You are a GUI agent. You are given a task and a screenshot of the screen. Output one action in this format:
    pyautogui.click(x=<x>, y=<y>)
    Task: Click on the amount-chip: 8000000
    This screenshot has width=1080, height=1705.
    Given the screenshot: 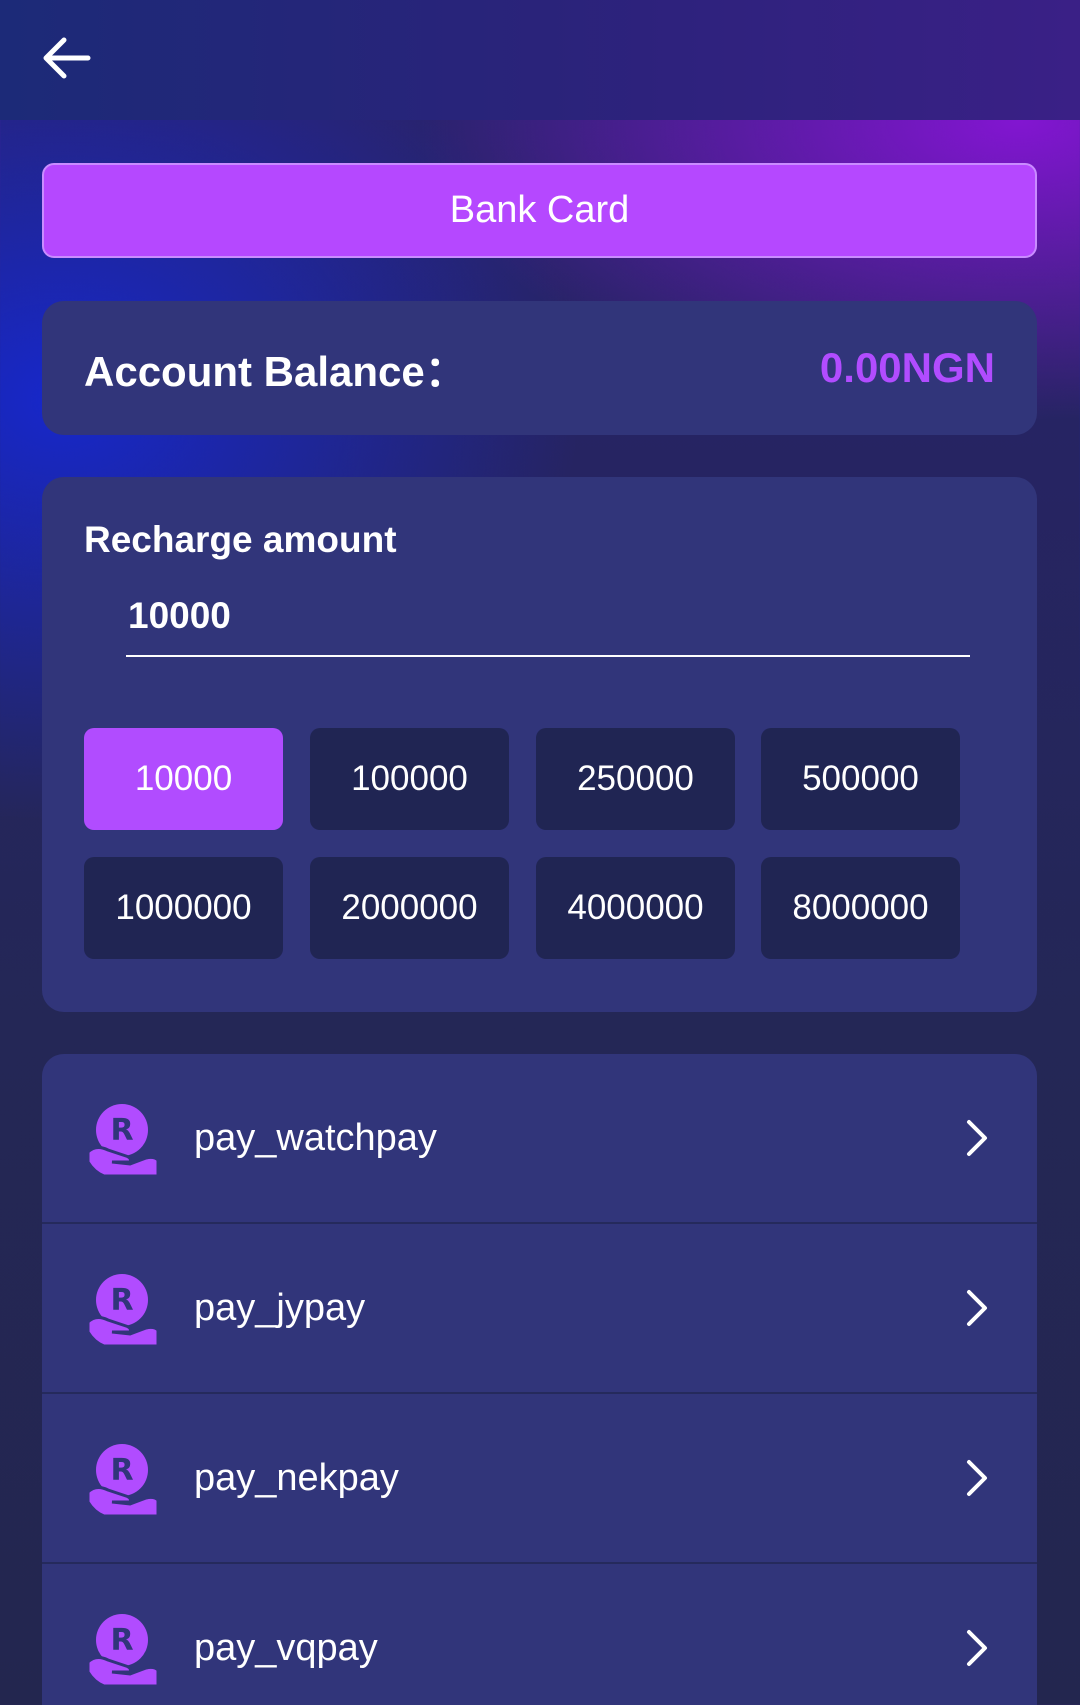 What is the action you would take?
    pyautogui.click(x=860, y=908)
    